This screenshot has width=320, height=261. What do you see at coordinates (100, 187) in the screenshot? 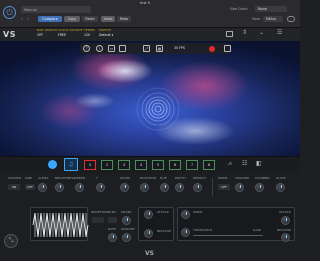
I see `y-knob` at bounding box center [100, 187].